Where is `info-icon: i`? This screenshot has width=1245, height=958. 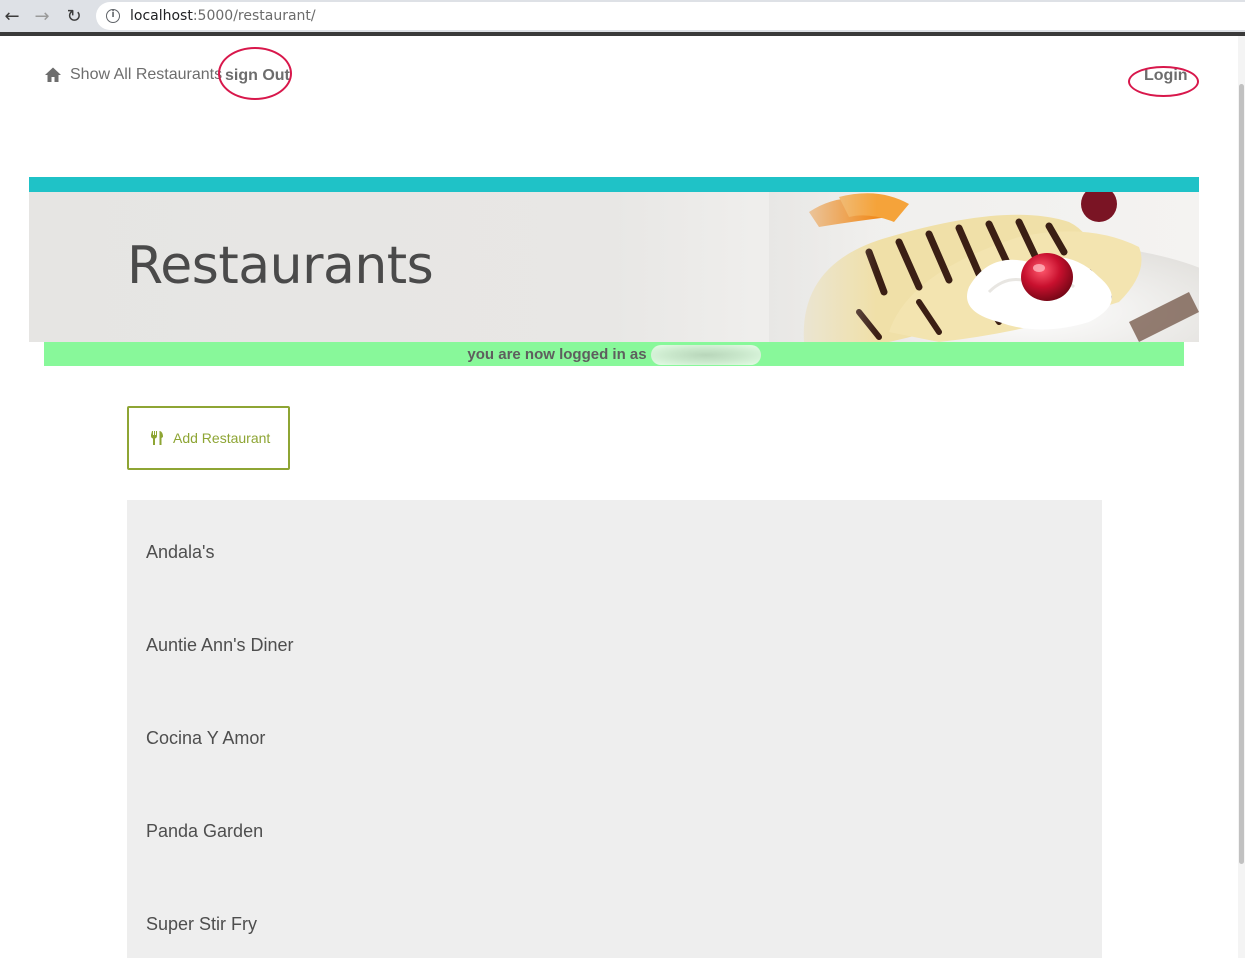
info-icon: i is located at coordinates (113, 16).